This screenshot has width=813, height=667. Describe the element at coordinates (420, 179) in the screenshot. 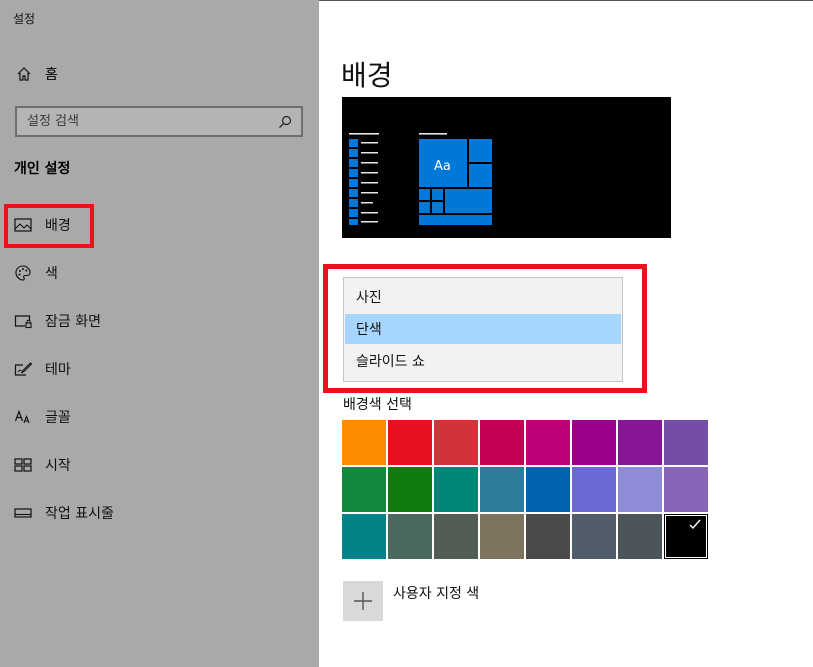

I see `preview-desktop-mock` at that location.